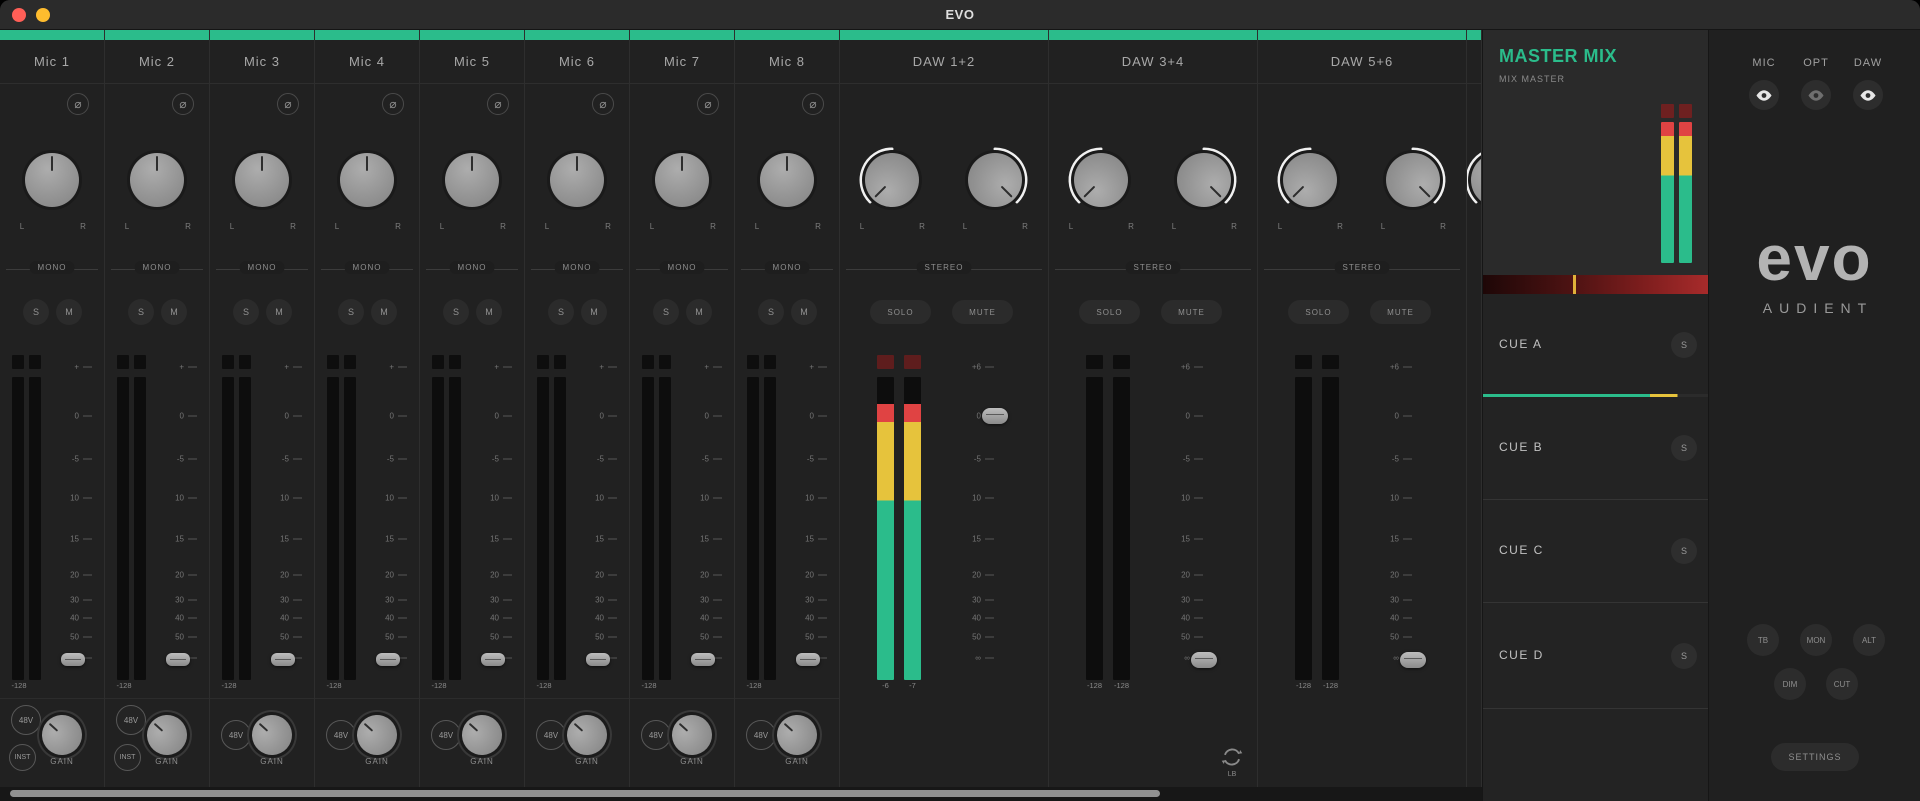 This screenshot has width=1920, height=801. I want to click on level-readout-right: -128, so click(1330, 685).